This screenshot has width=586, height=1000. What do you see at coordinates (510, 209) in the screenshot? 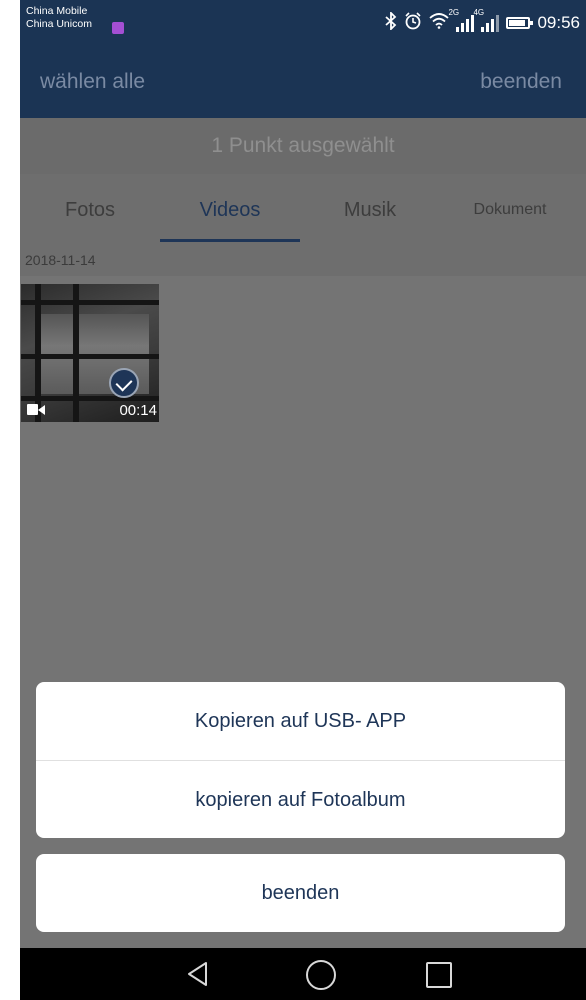
I see `tab-dokument: Dokument` at bounding box center [510, 209].